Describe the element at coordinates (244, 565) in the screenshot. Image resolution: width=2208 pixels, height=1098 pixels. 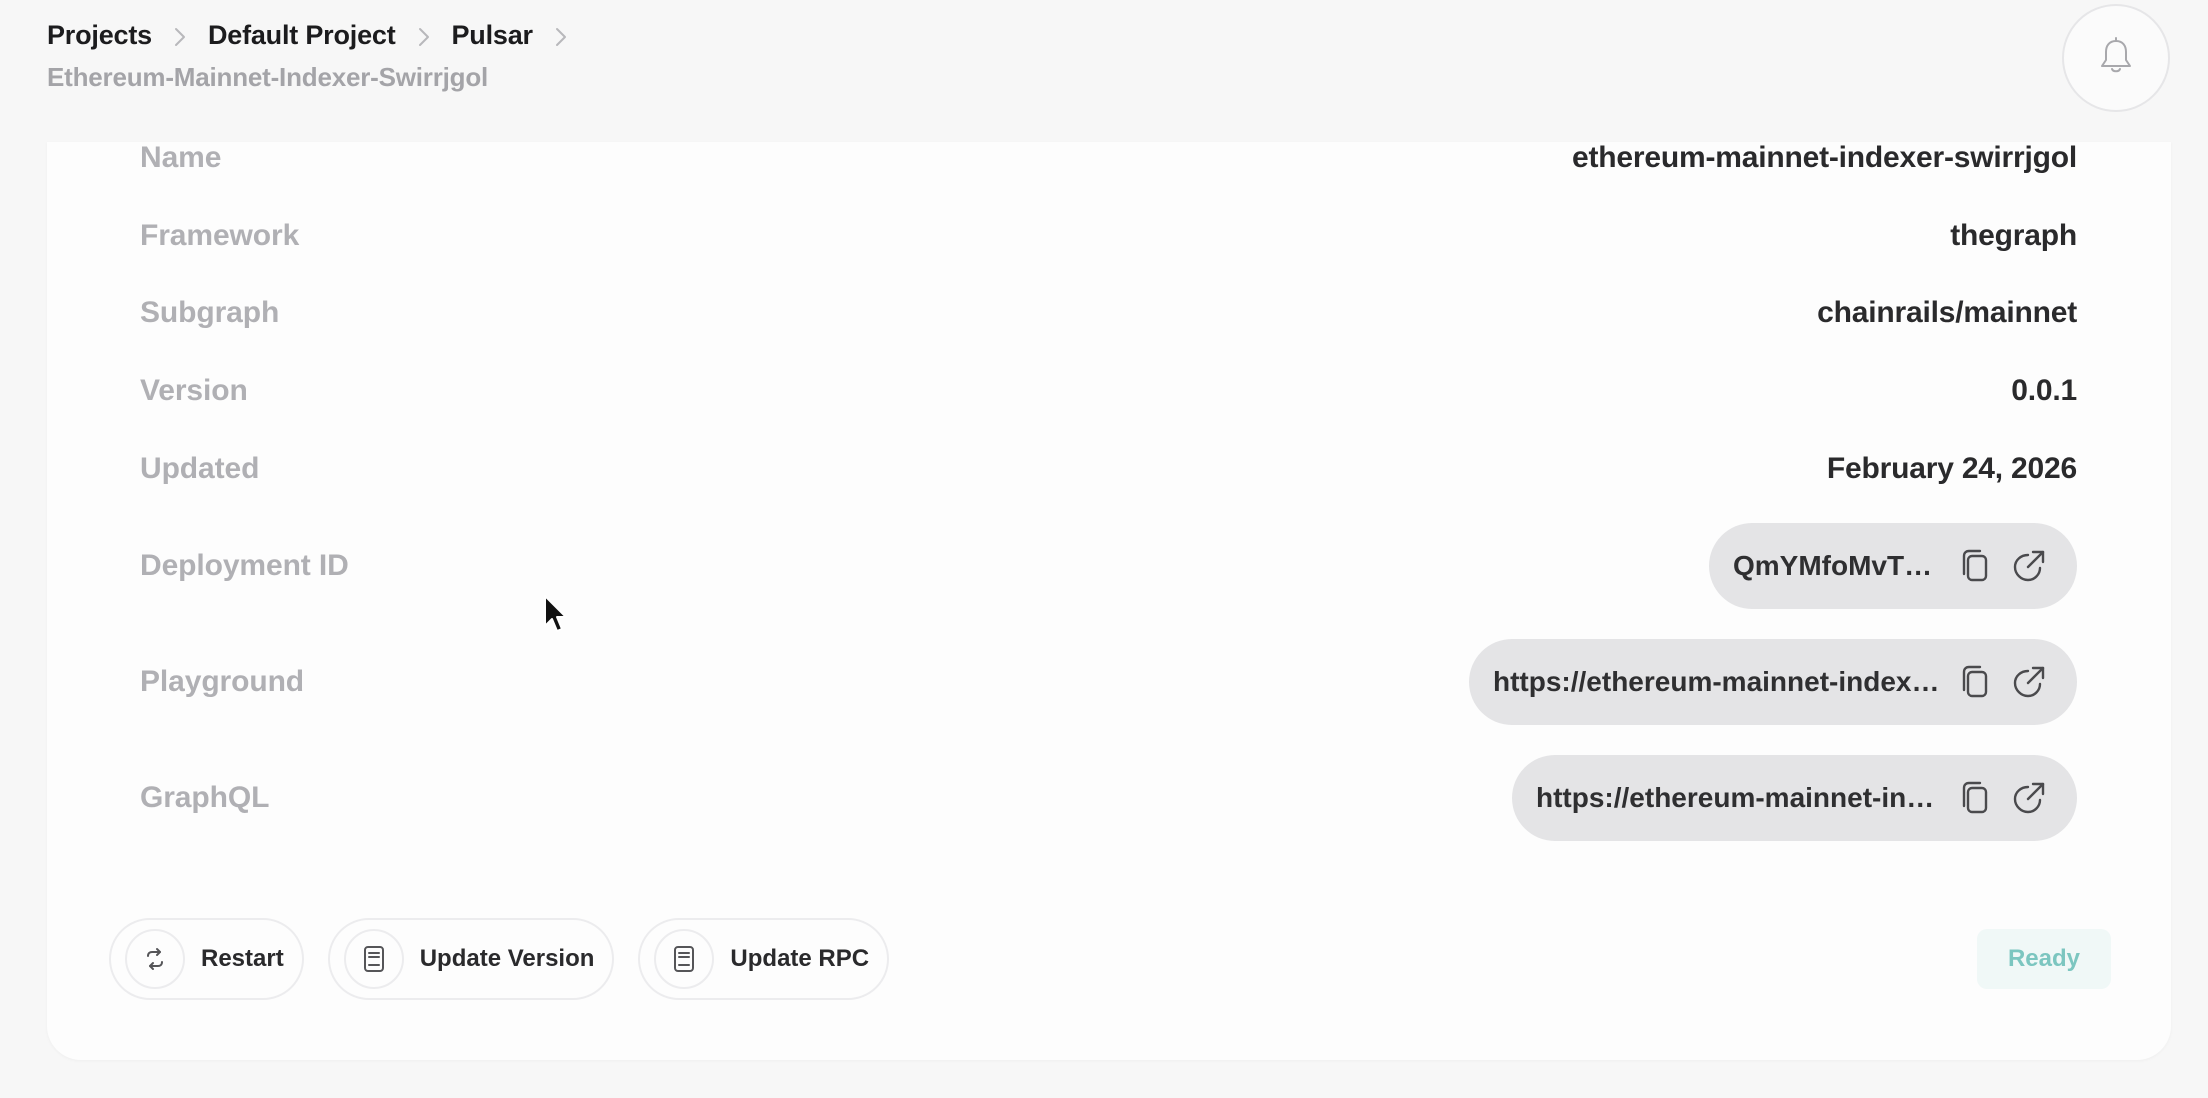
I see `deployment-id-label: Deployment ID` at that location.